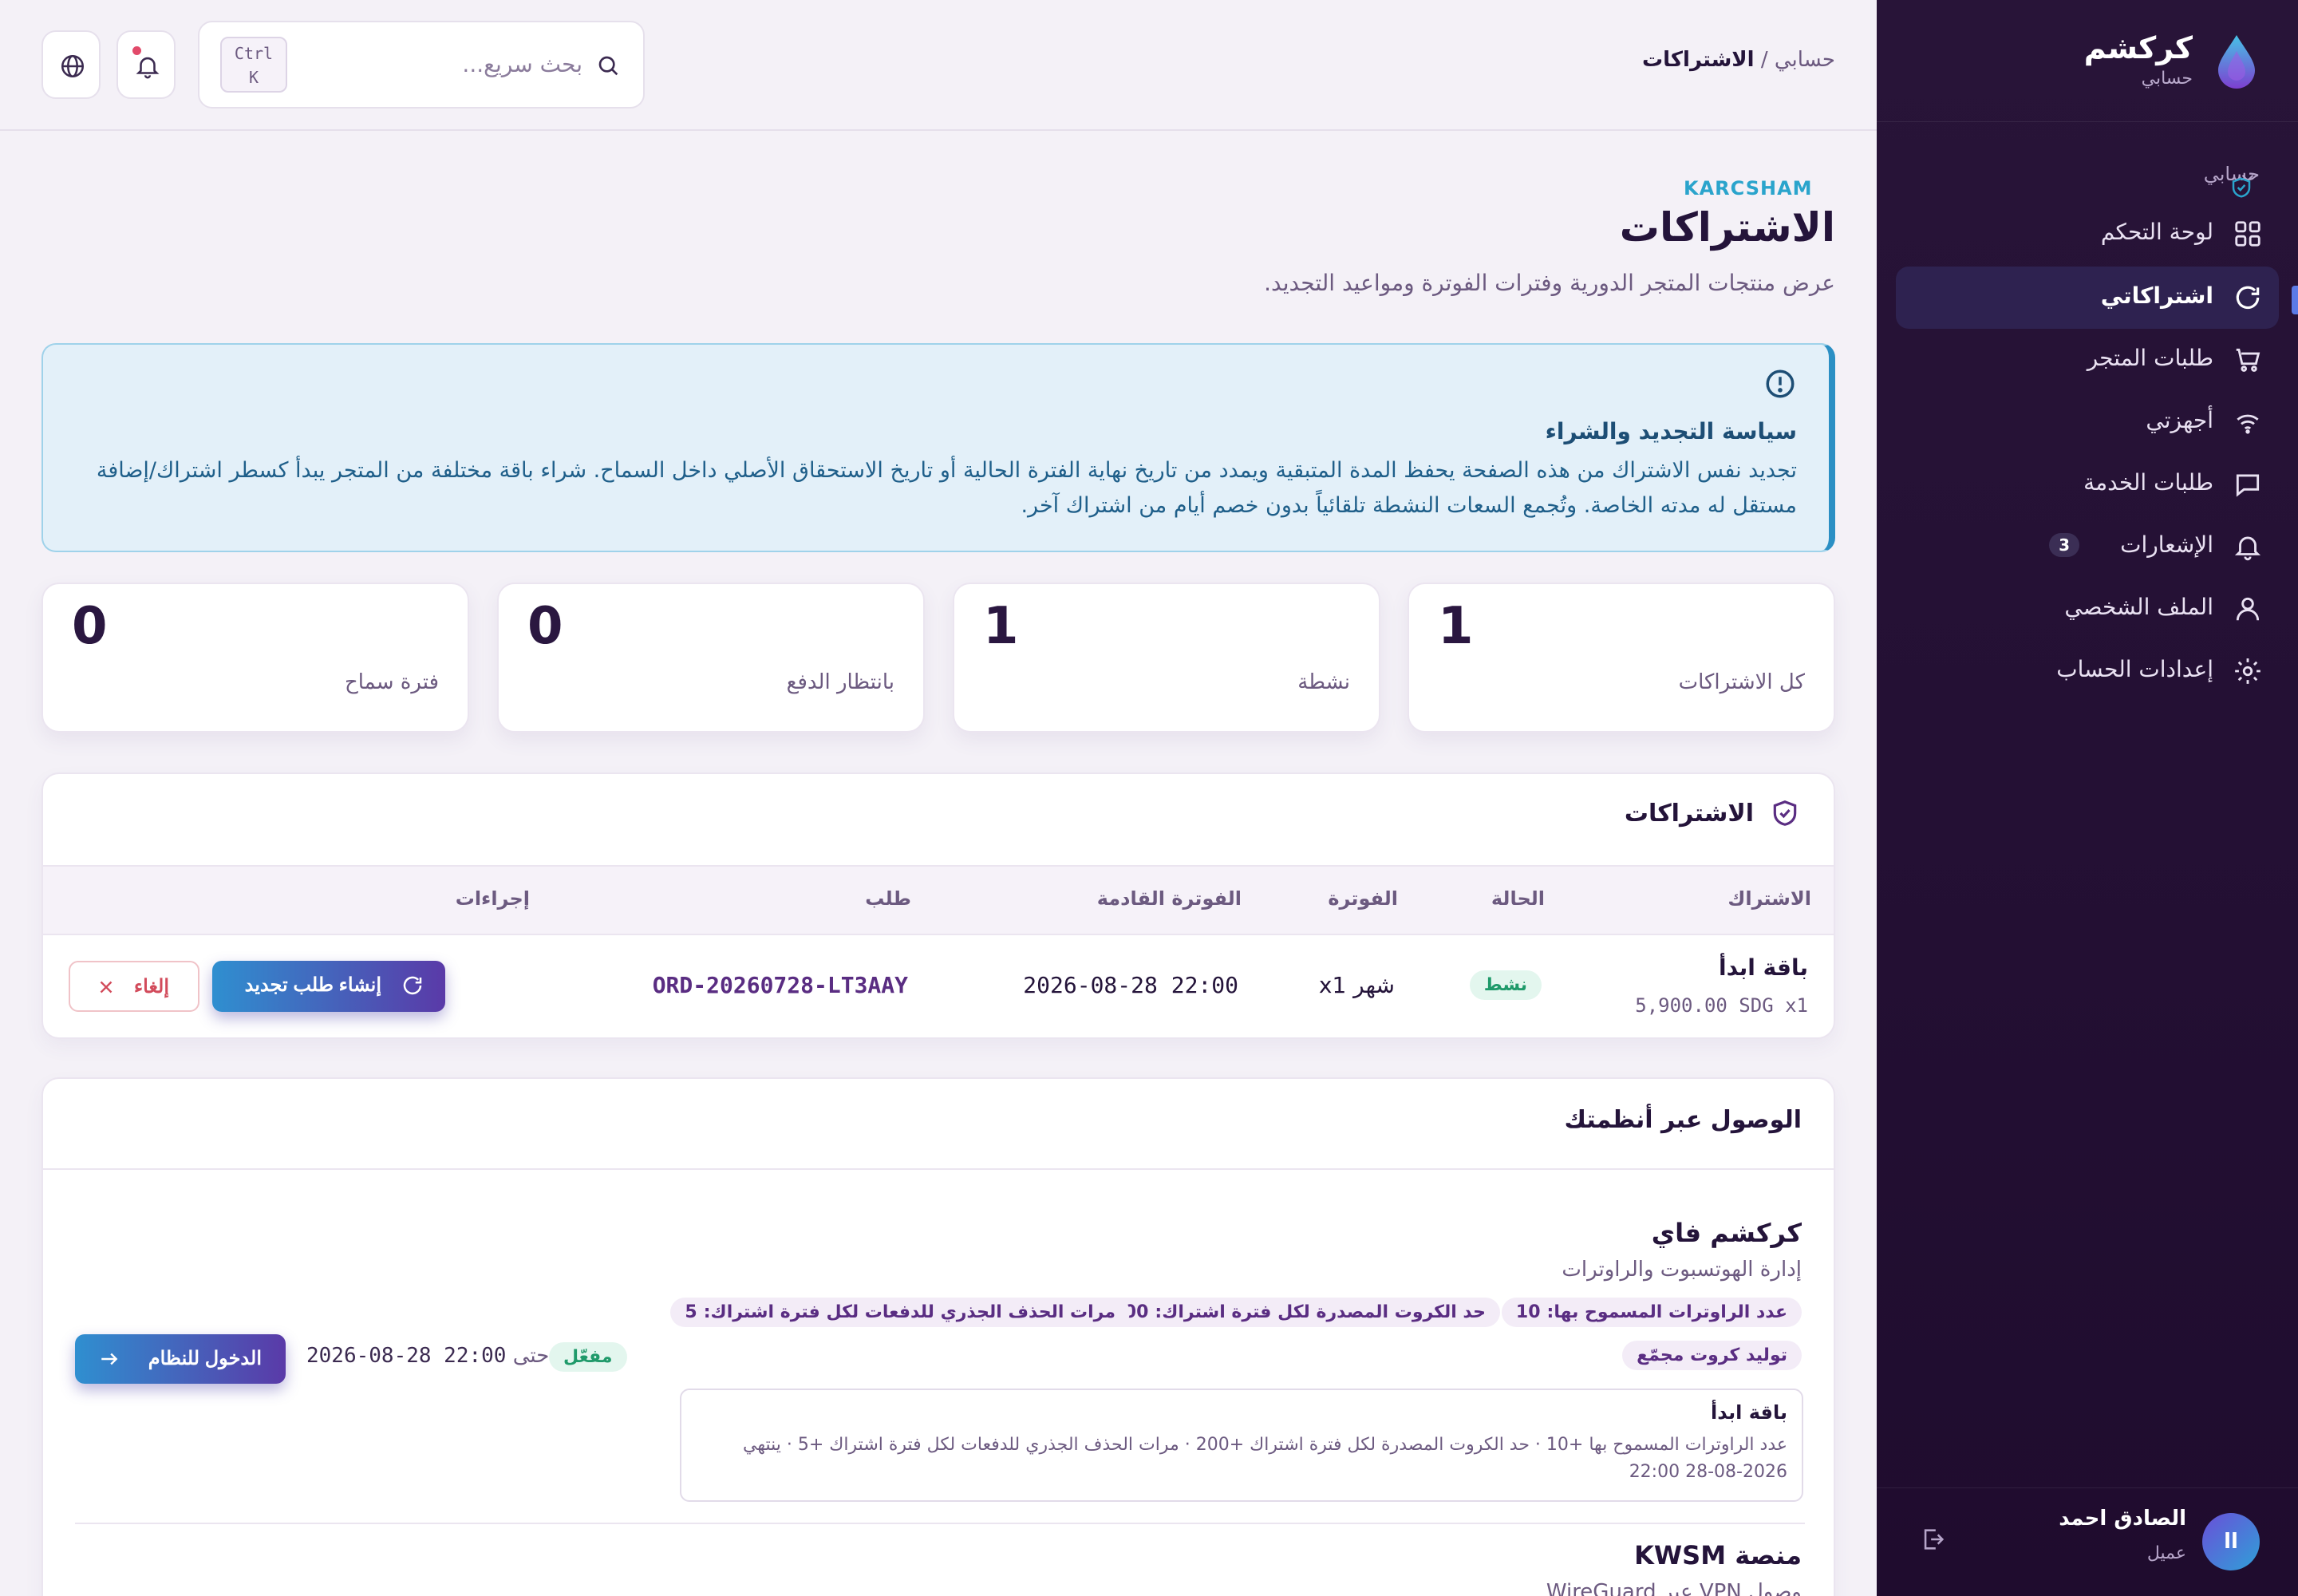  Describe the element at coordinates (1357, 985) in the screenshot. I see `billing-period: شهر x1` at that location.